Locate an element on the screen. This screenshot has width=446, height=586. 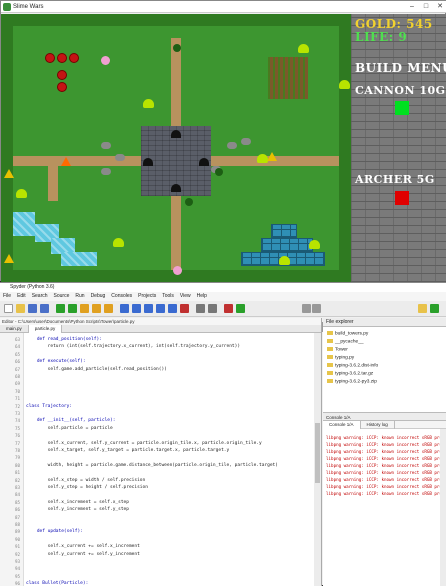
new-file-icon is located at coordinates (8, 308).